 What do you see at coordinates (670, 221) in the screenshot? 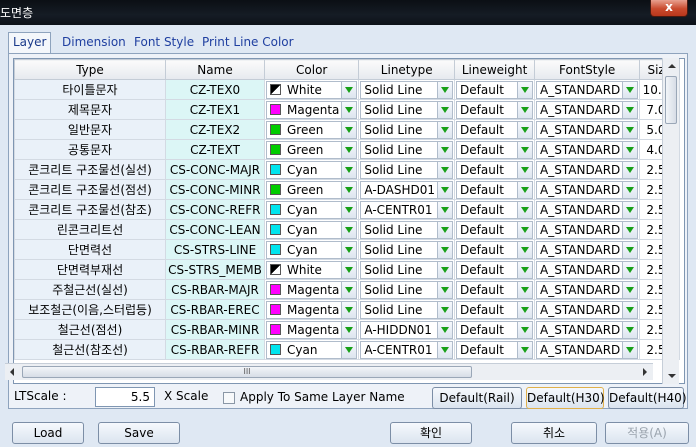
I see `vertical-scrollbar` at bounding box center [670, 221].